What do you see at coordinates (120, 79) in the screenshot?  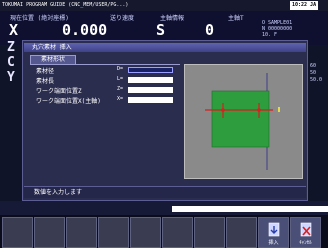 I see `field-tag-l: L=` at bounding box center [120, 79].